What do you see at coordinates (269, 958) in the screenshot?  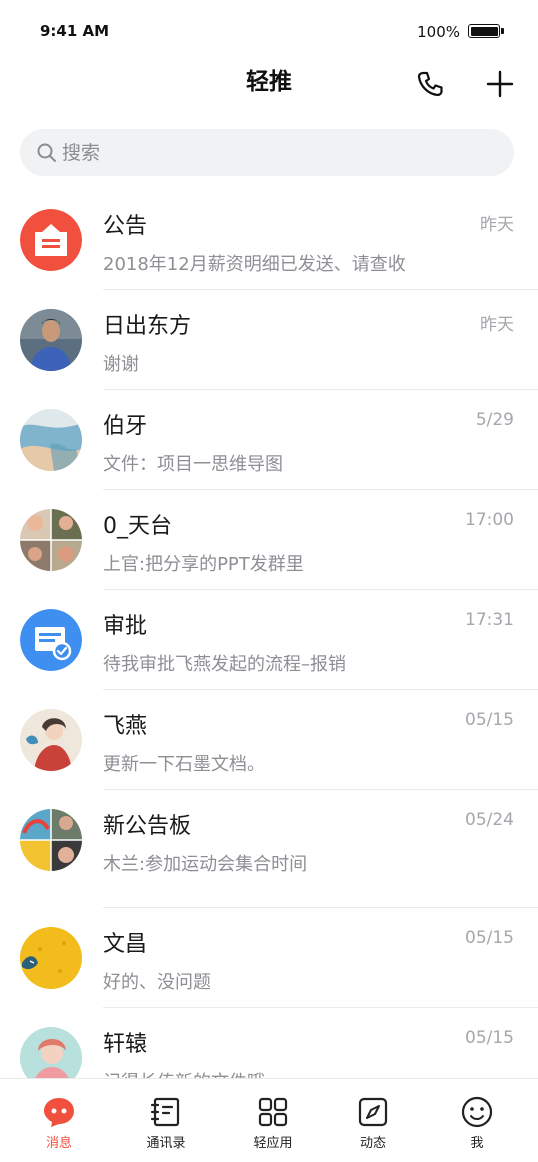 I see `conversation-item: 文昌 05/15 好的、没问题` at bounding box center [269, 958].